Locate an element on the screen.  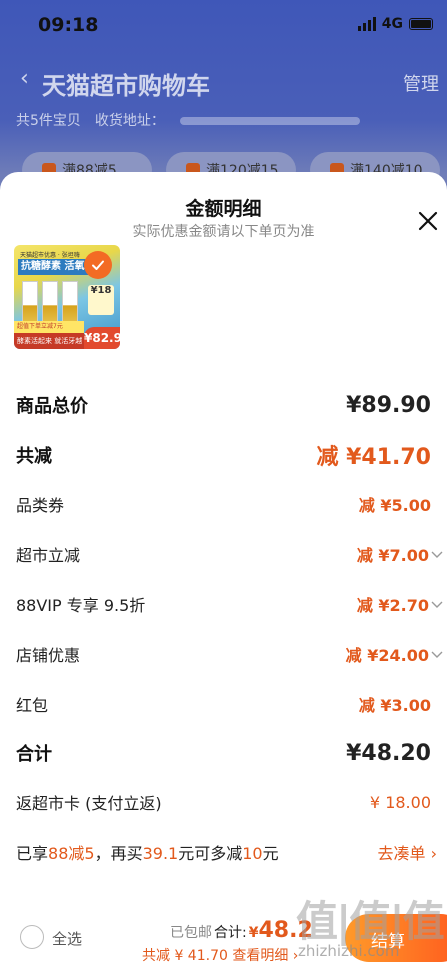
status-indicators: 4G is located at coordinates (395, 24).